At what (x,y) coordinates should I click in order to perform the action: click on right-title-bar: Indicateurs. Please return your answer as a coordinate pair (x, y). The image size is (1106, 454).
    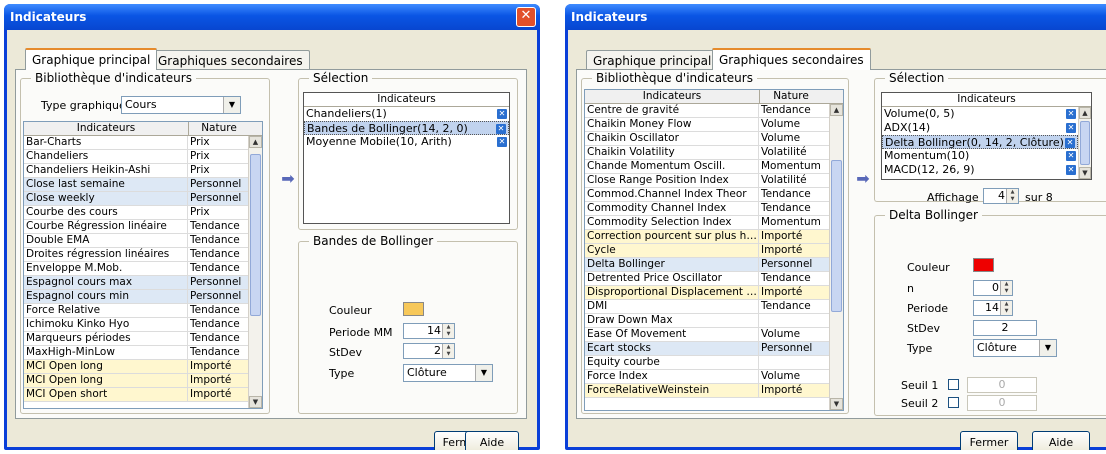
    Looking at the image, I should click on (835, 17).